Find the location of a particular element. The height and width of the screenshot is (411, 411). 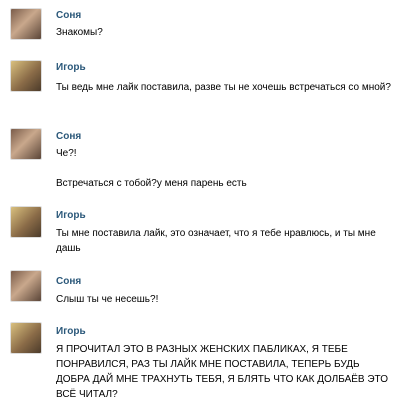

message-text: Встречаться с тобой?у меня парень есть is located at coordinates (151, 183).